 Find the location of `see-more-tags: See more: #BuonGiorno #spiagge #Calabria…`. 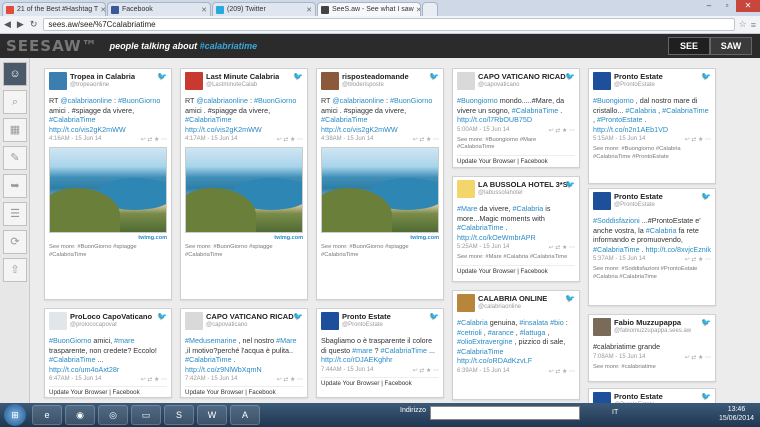

see-more-tags: See more: #BuonGiorno #spiagge #Calabria… is located at coordinates (244, 251).